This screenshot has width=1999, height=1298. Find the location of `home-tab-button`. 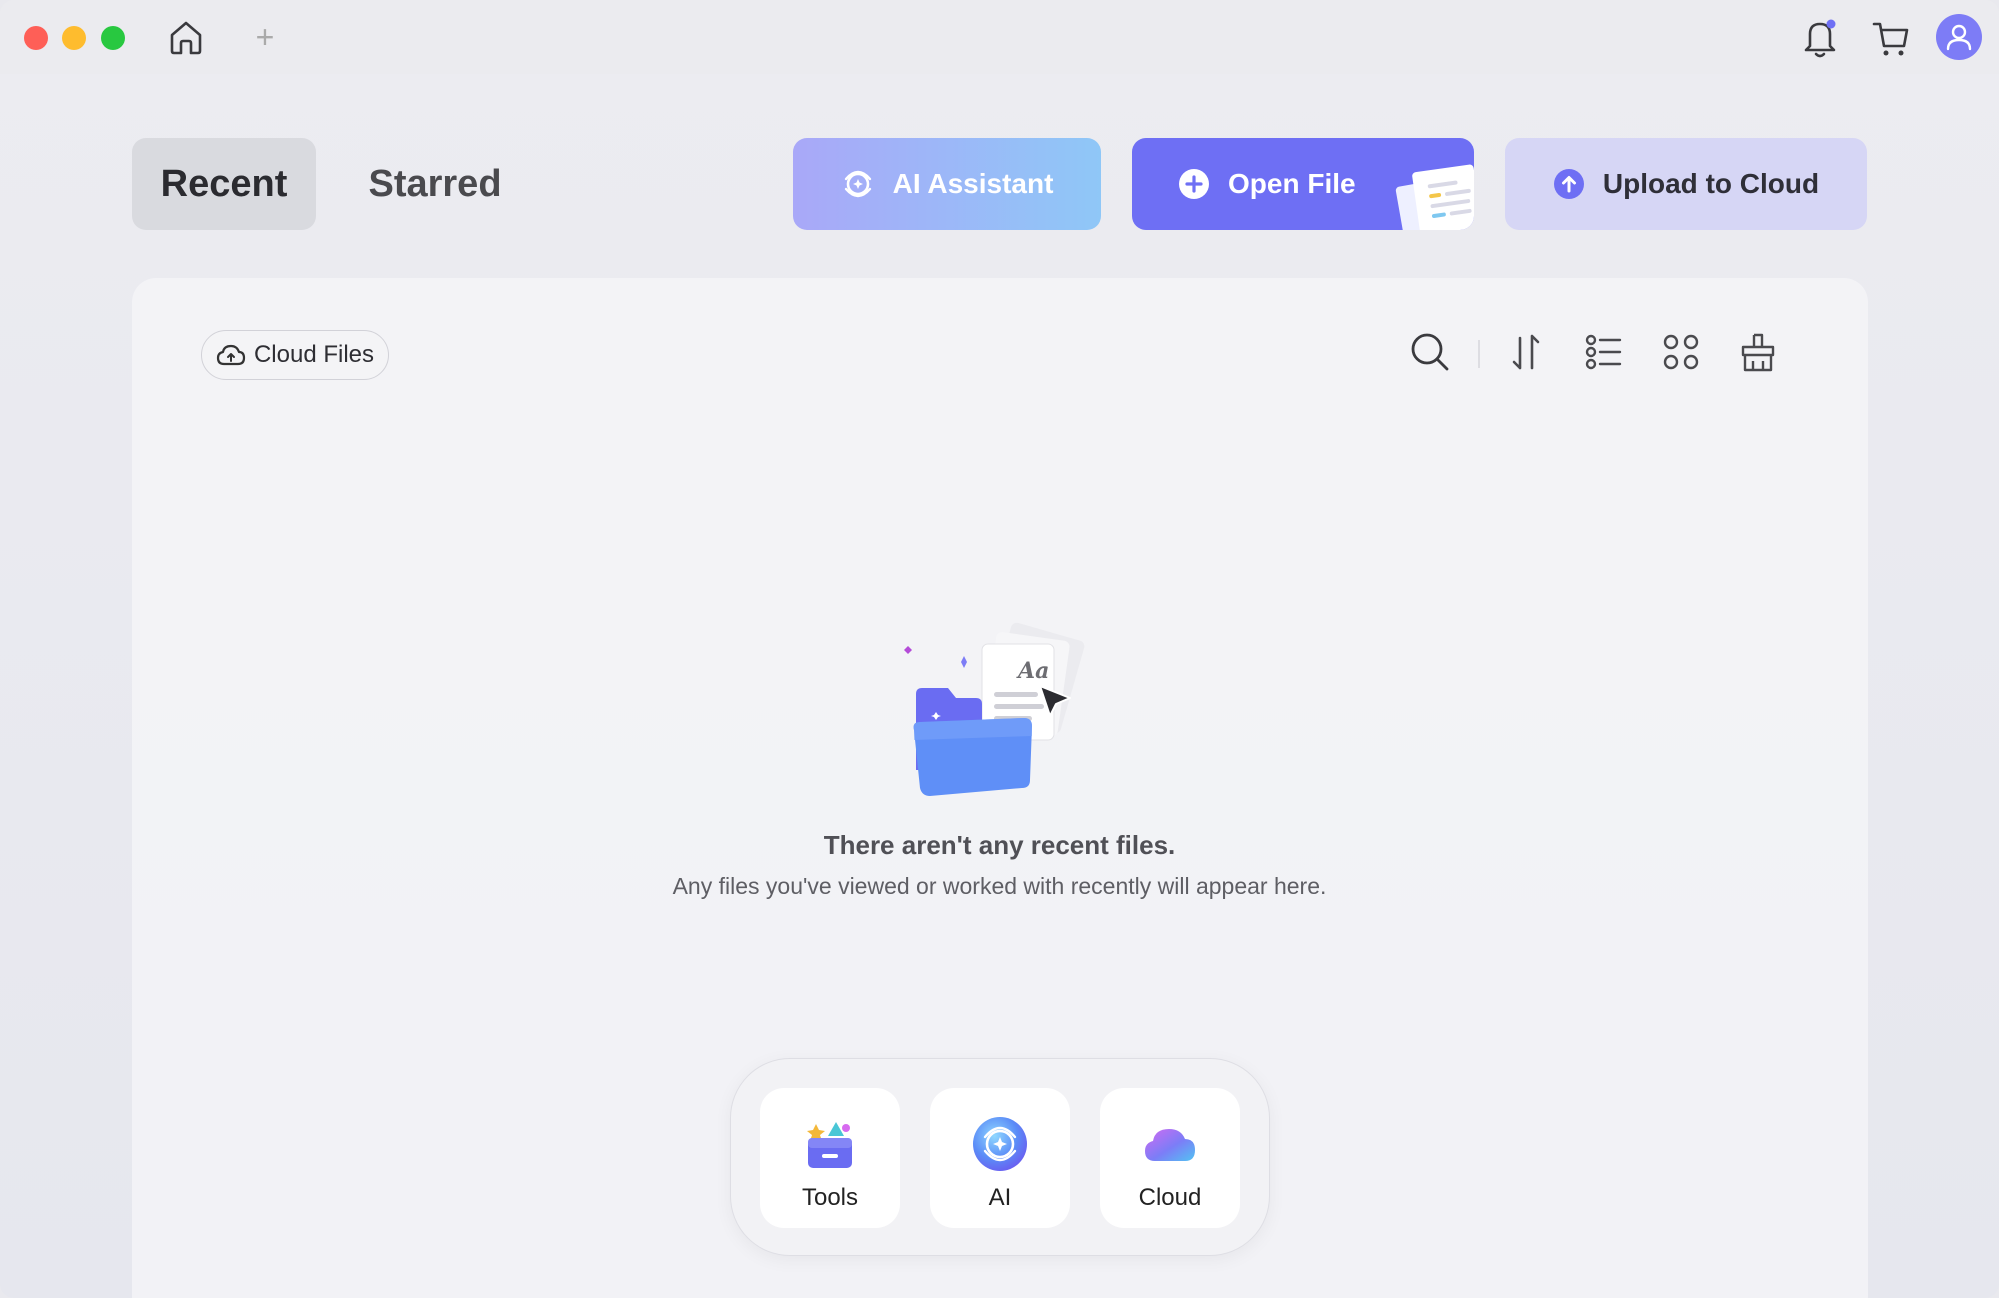

home-tab-button is located at coordinates (186, 37).